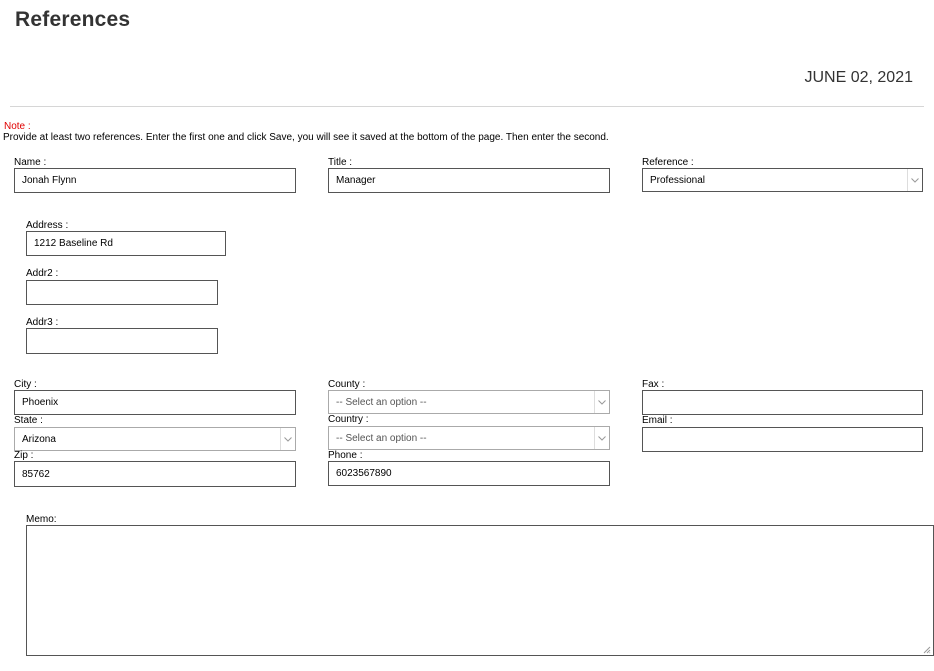 This screenshot has width=934, height=671. Describe the element at coordinates (155, 474) in the screenshot. I see `zip-field: 85762` at that location.